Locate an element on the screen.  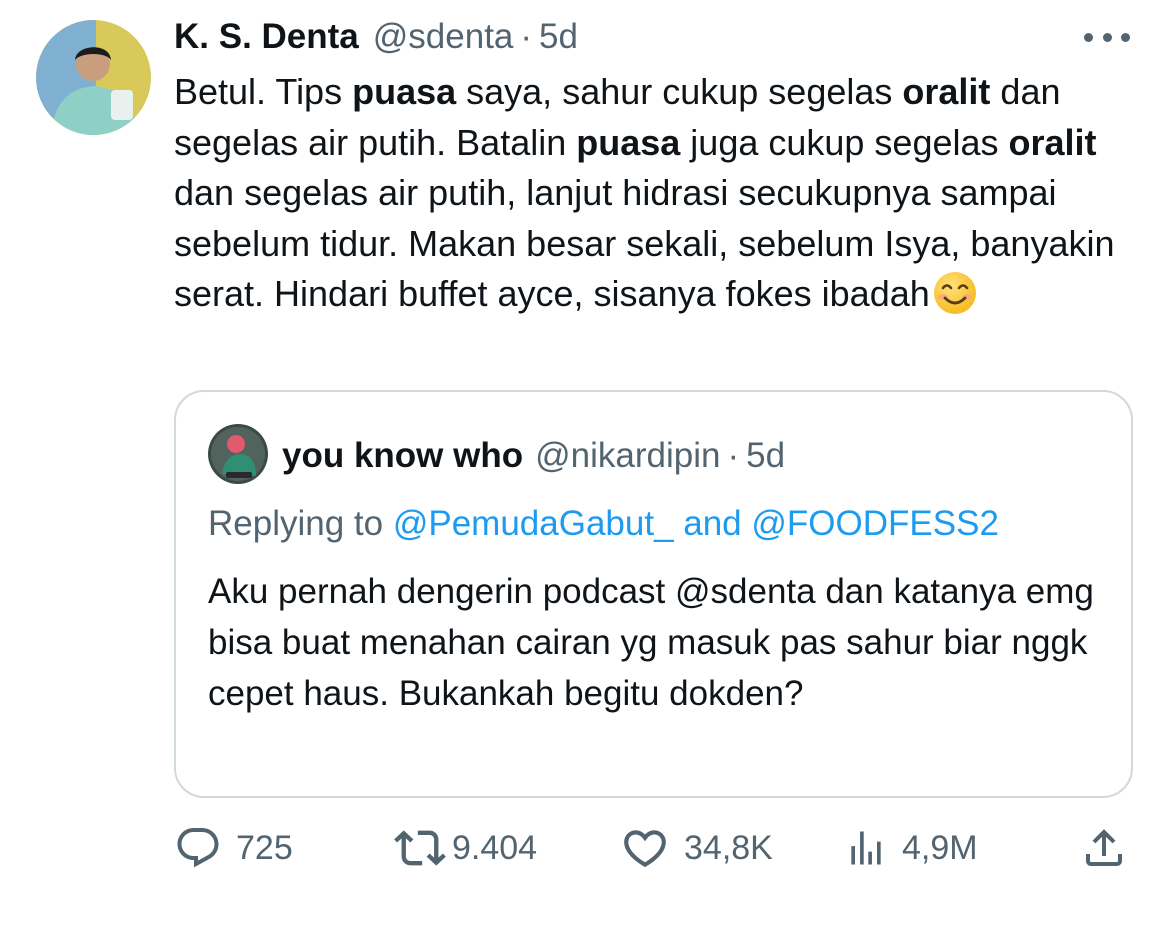
action-bar: 725 9.404 34,8K 4,9M is located at coordinates (654, 848).